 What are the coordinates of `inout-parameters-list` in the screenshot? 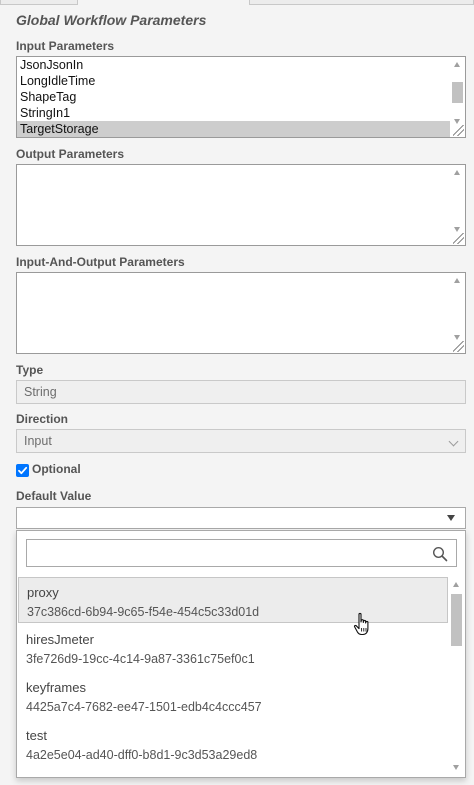 It's located at (241, 313).